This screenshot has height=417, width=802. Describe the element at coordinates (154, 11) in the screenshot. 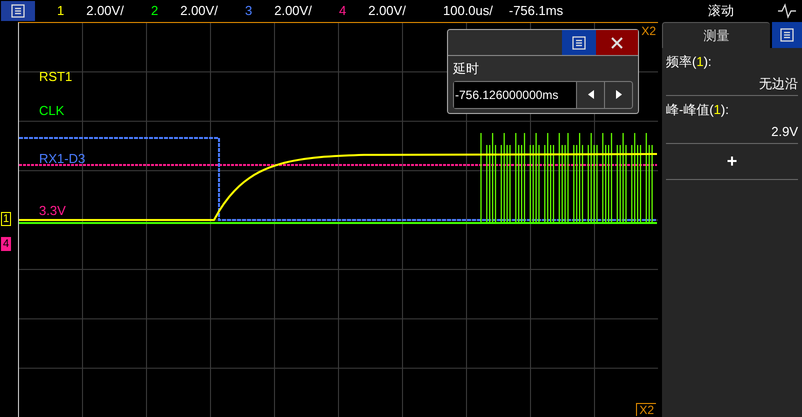

I see `channel-number: 2` at that location.